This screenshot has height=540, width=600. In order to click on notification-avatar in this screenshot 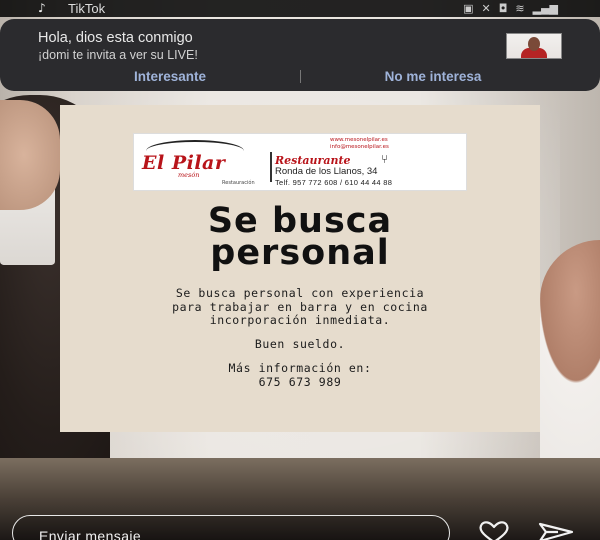, I will do `click(534, 46)`.